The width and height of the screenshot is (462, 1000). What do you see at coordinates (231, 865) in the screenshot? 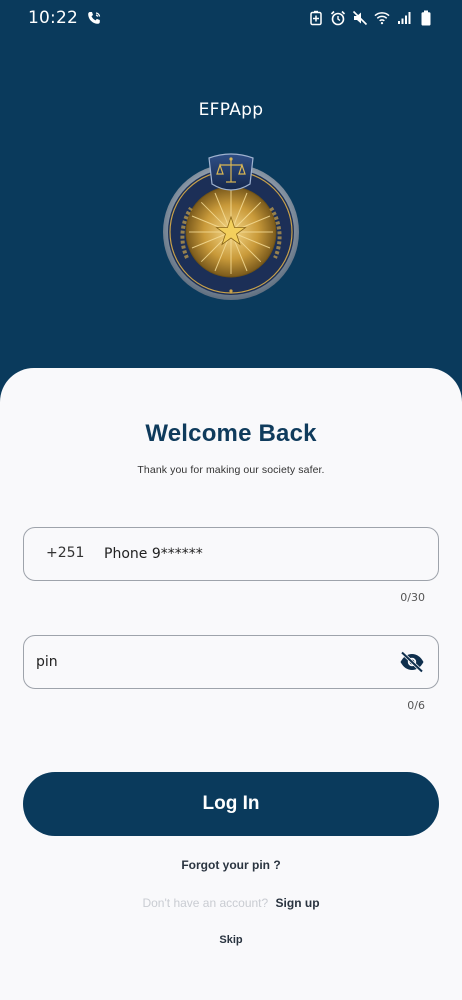
I see `forgot-pin-link: Forgot your pin ?` at bounding box center [231, 865].